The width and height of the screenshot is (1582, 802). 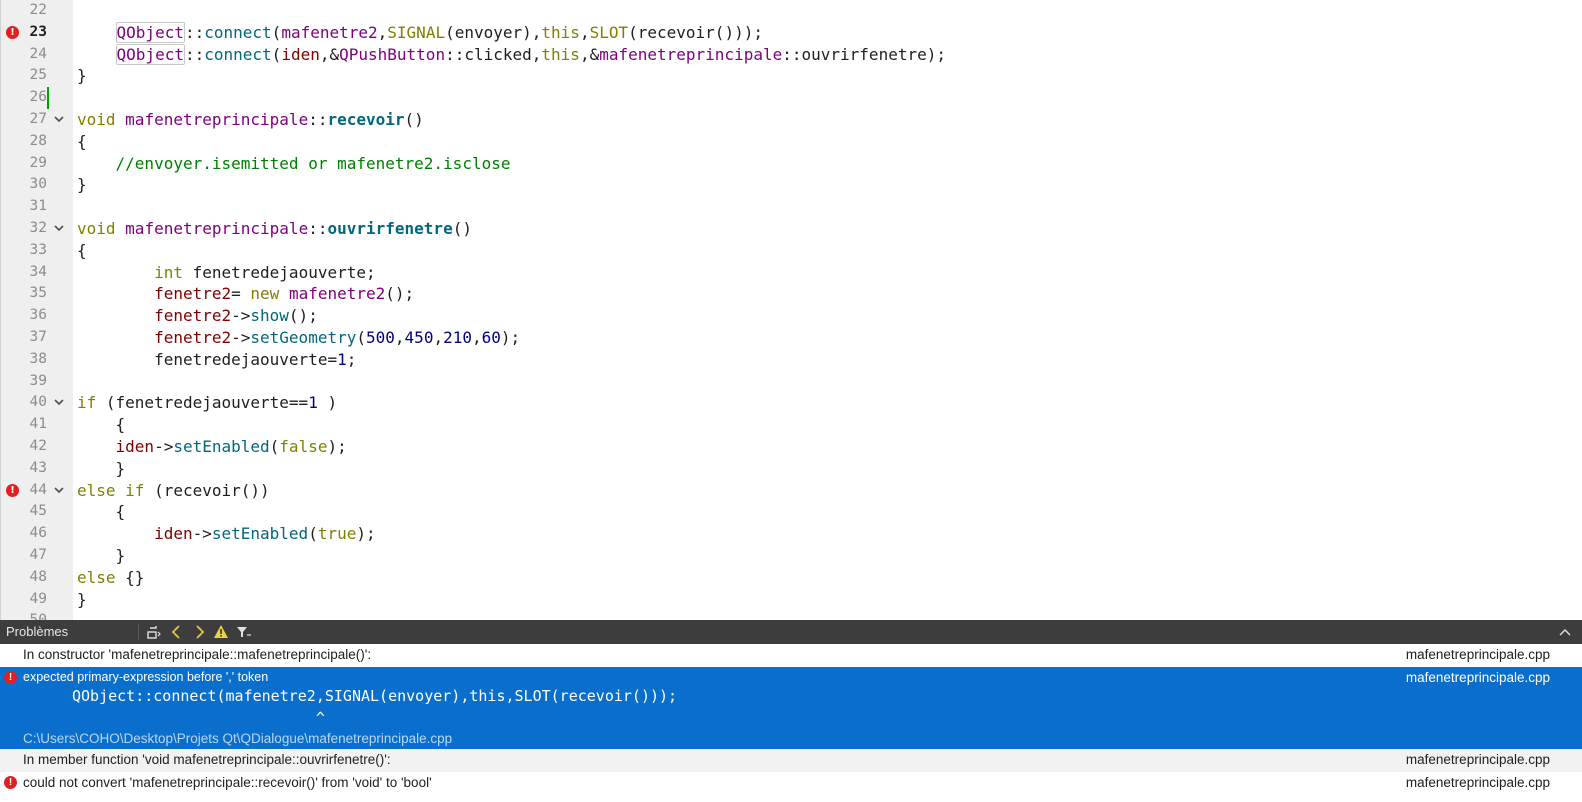 I want to click on code-text: int fenetredejaouverte;, so click(x=226, y=273).